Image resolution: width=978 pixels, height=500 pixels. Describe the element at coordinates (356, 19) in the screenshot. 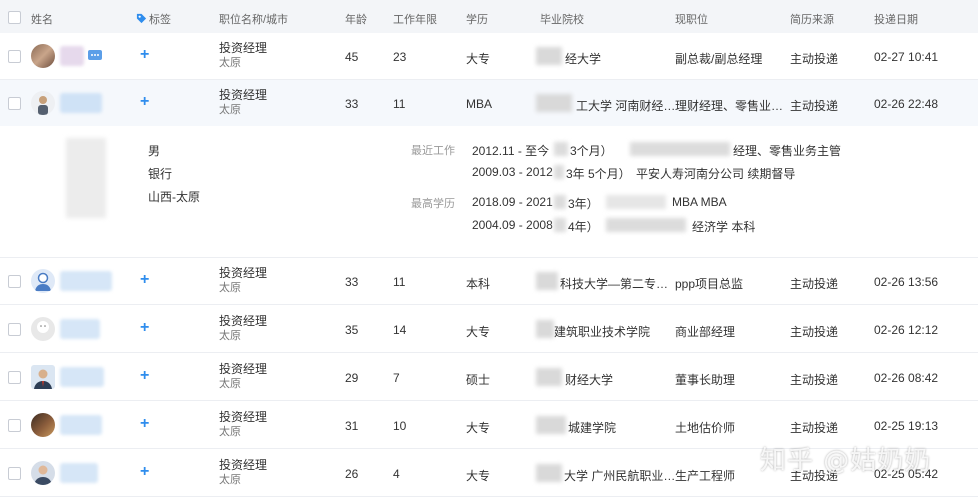

I see `col-age: 年龄` at that location.